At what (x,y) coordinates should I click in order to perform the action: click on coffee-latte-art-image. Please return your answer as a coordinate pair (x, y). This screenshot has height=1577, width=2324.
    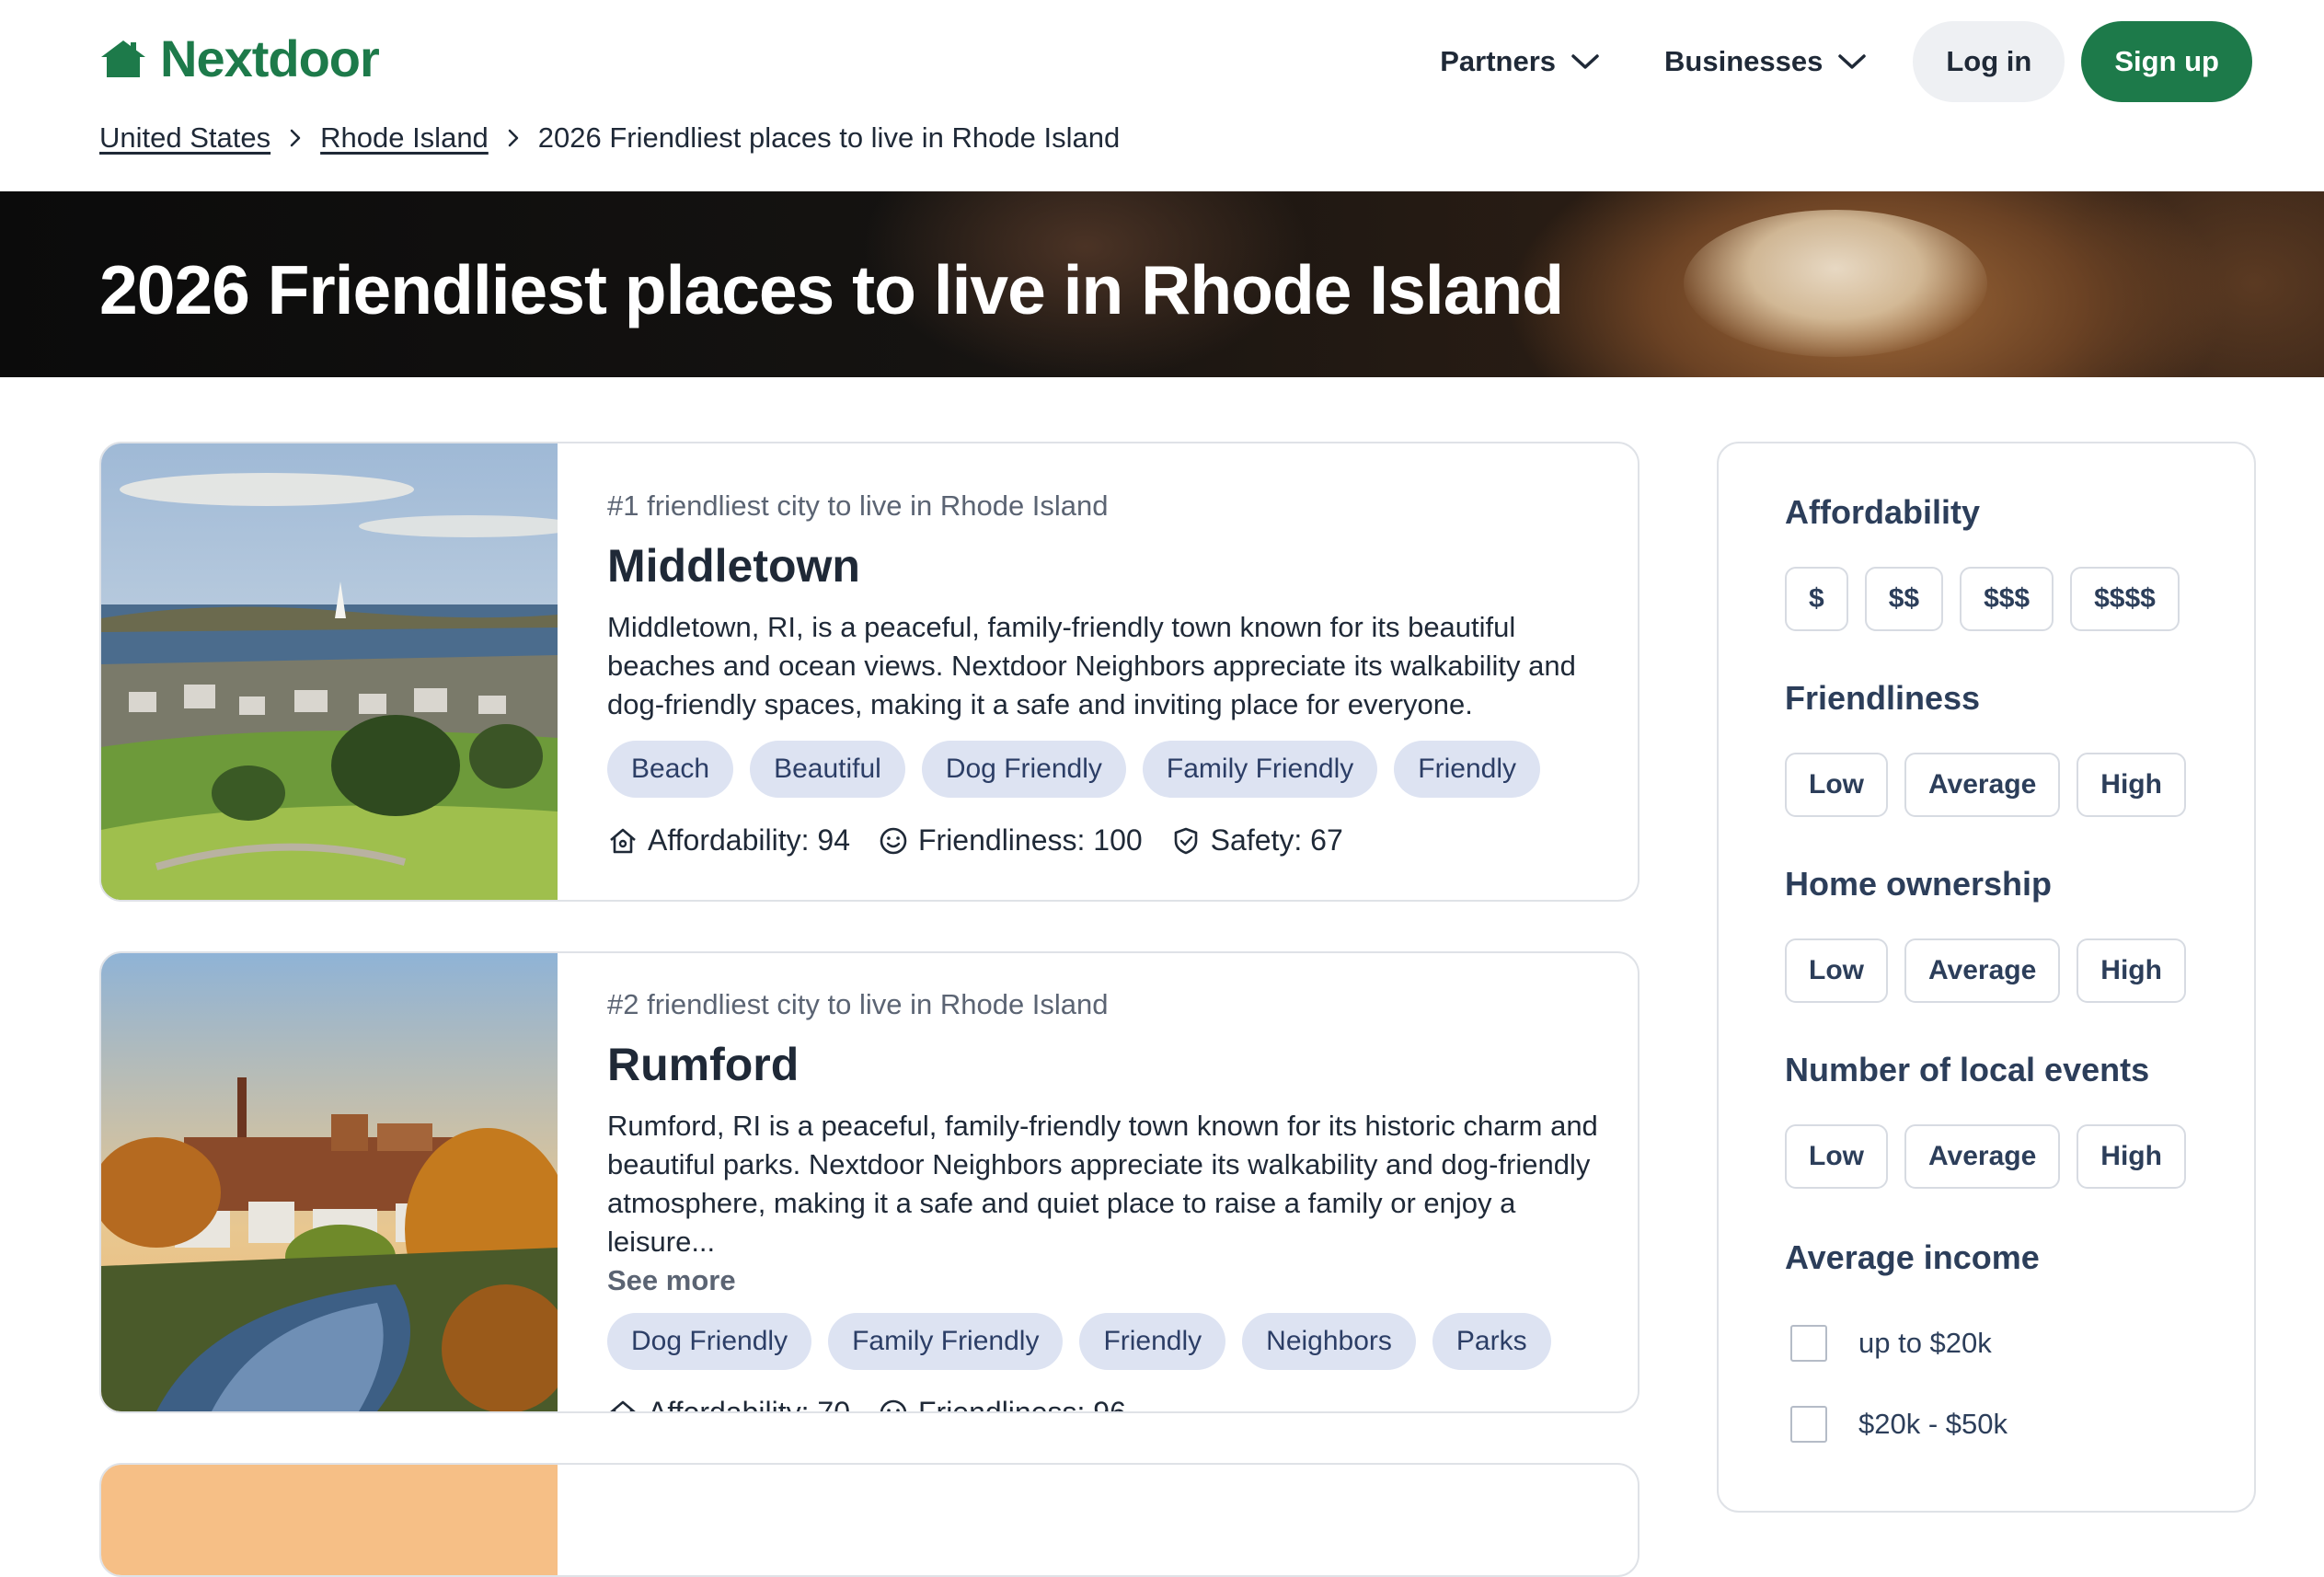
    Looking at the image, I should click on (1835, 283).